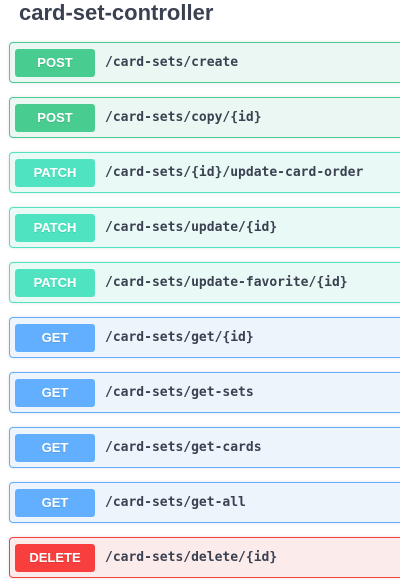  Describe the element at coordinates (175, 502) in the screenshot. I see `operation-path: /card-sets/get-all` at that location.